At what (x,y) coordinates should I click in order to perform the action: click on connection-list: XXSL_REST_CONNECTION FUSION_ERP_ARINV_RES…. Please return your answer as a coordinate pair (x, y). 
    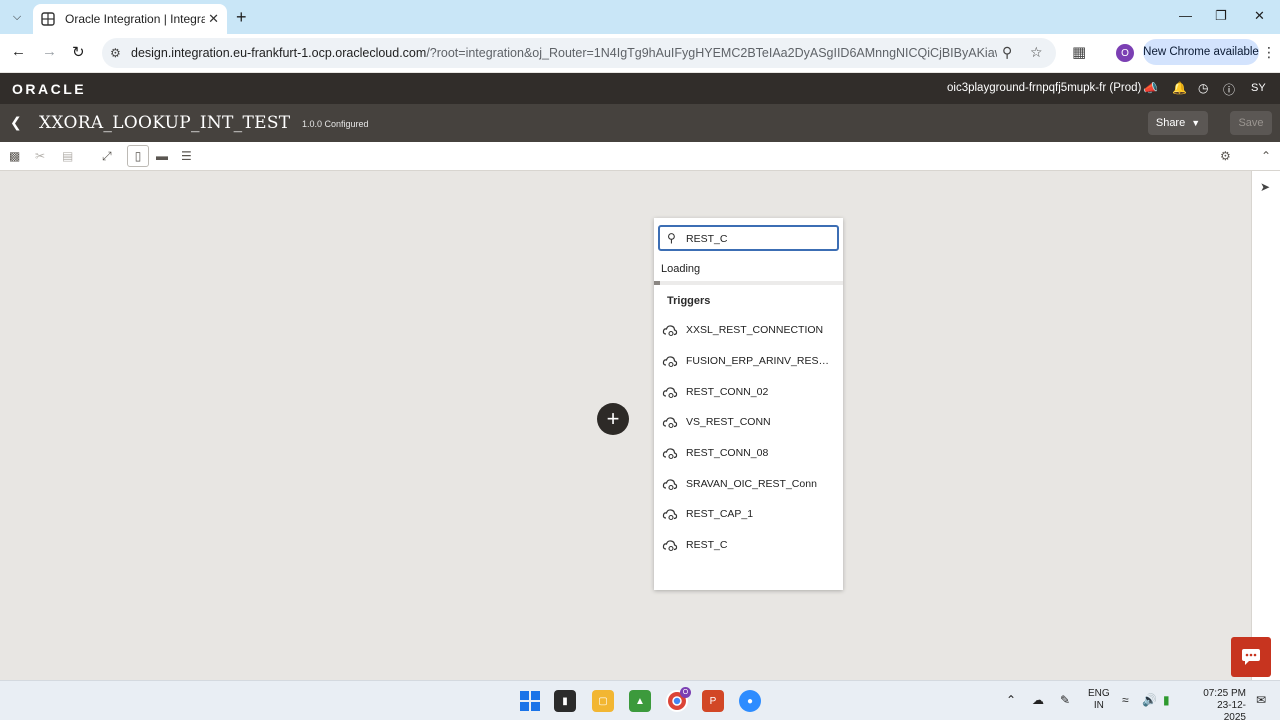
    Looking at the image, I should click on (748, 438).